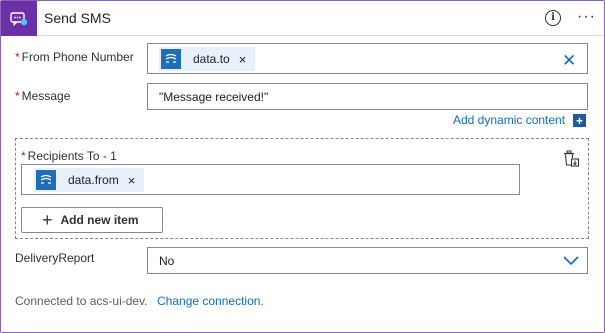  Describe the element at coordinates (19, 18) in the screenshot. I see `sms-connector-icon` at that location.